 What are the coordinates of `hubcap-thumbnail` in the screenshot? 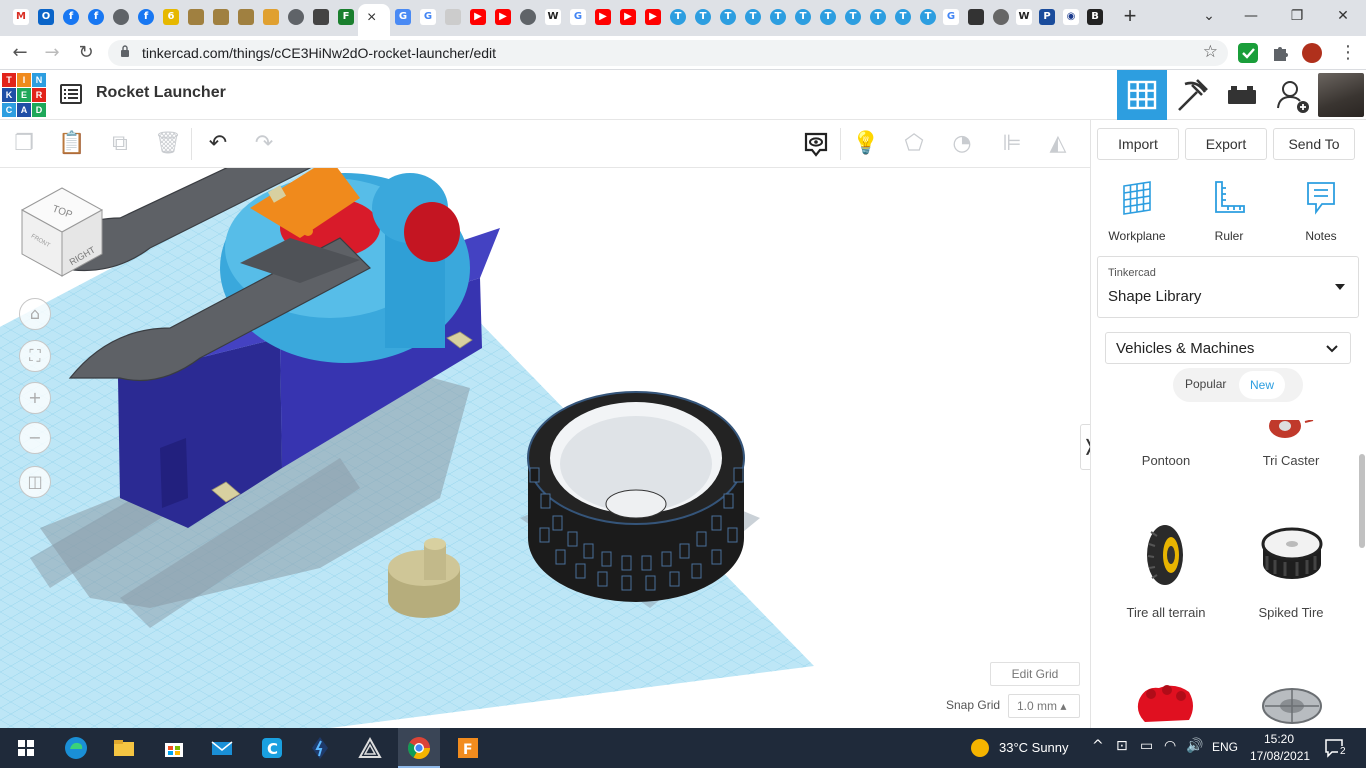 It's located at (1292, 707).